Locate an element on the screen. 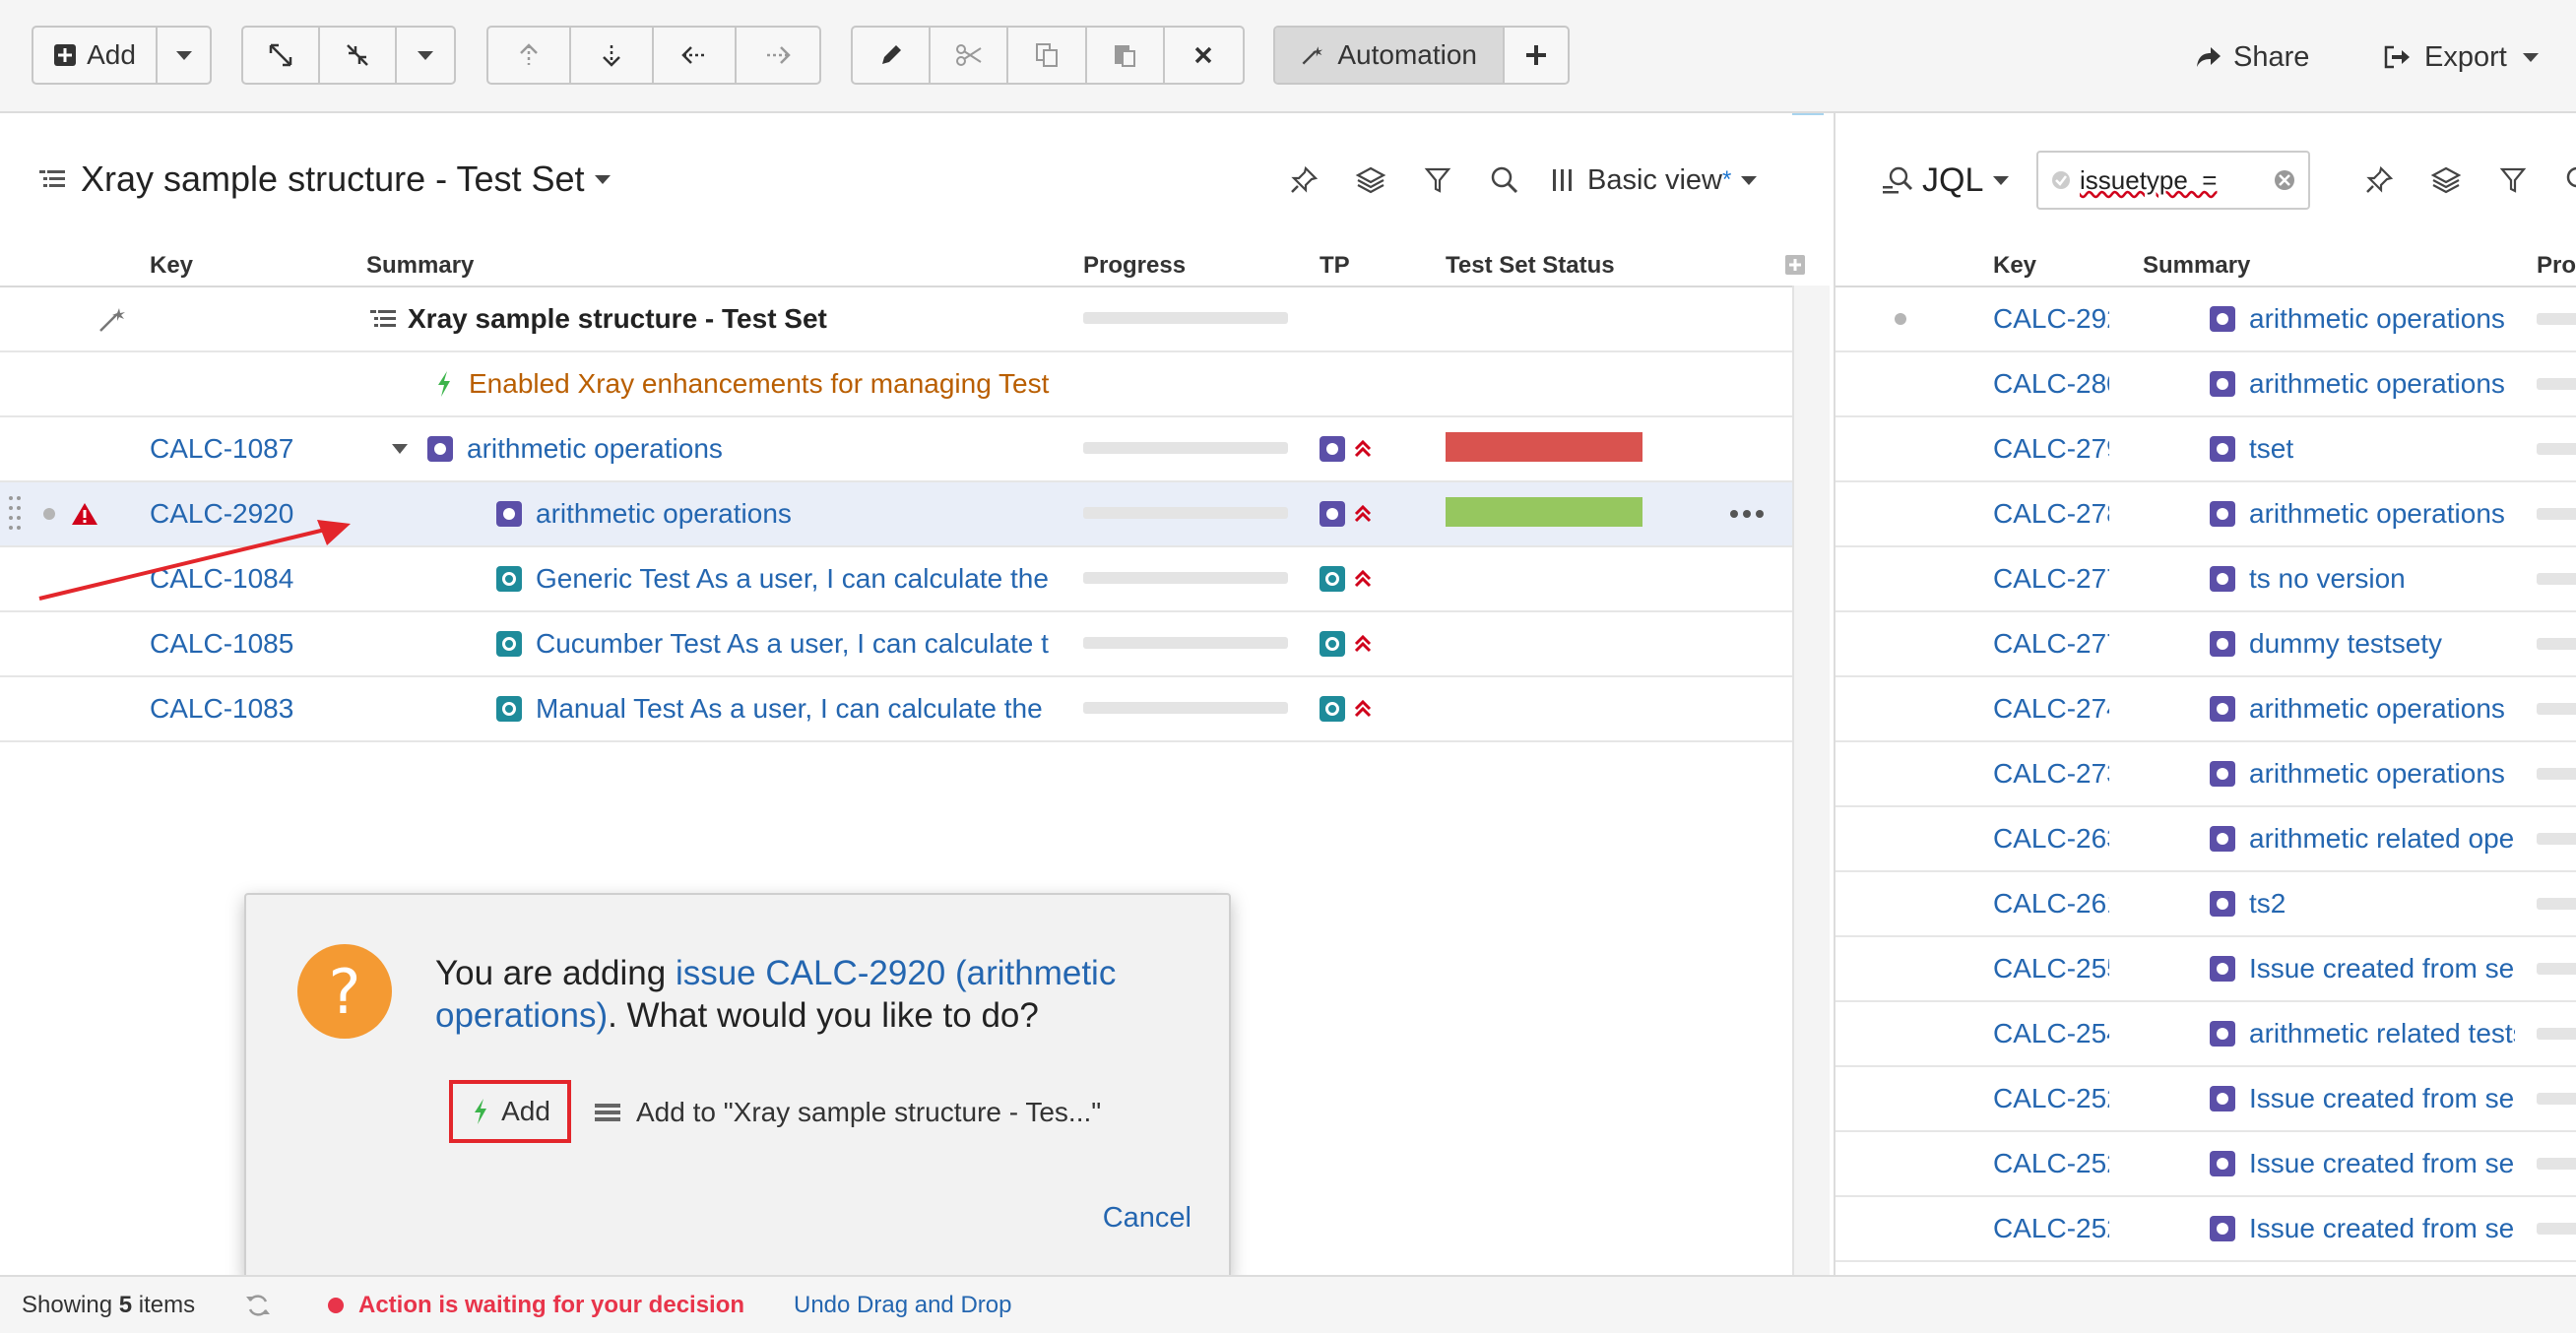 The height and width of the screenshot is (1333, 2576). add-button: Add is located at coordinates (95, 56).